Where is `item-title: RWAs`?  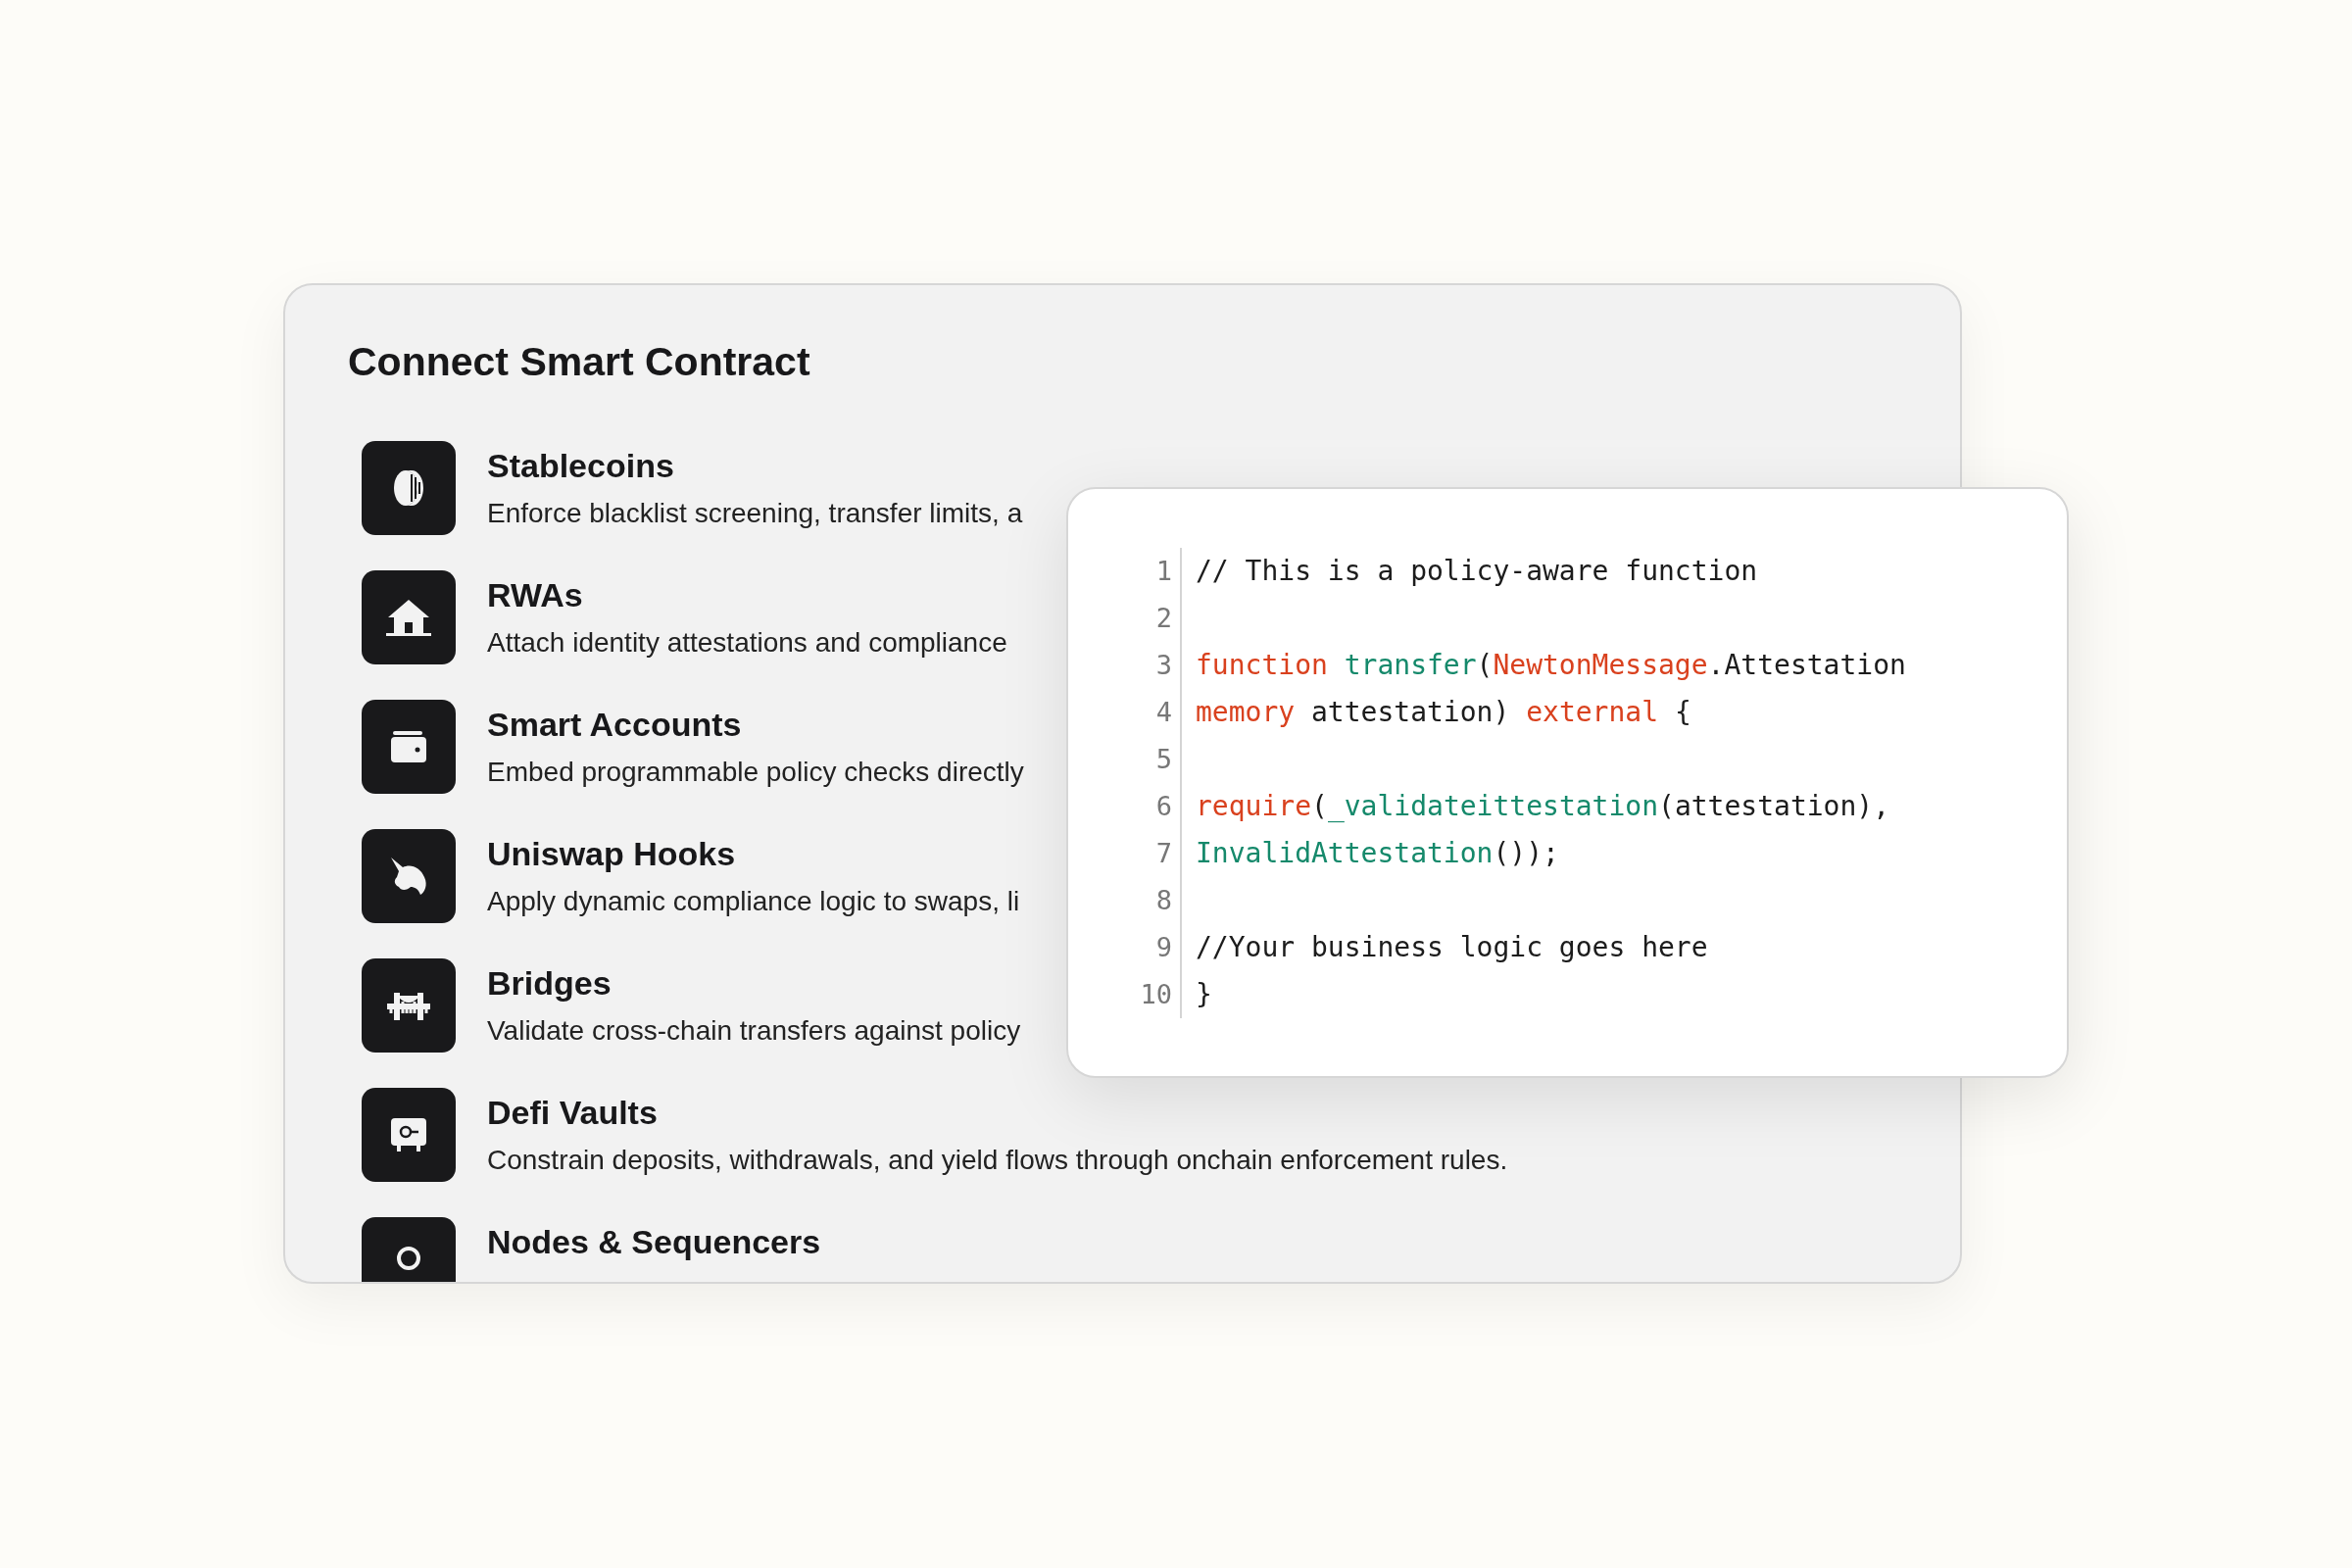
item-title: RWAs is located at coordinates (535, 595).